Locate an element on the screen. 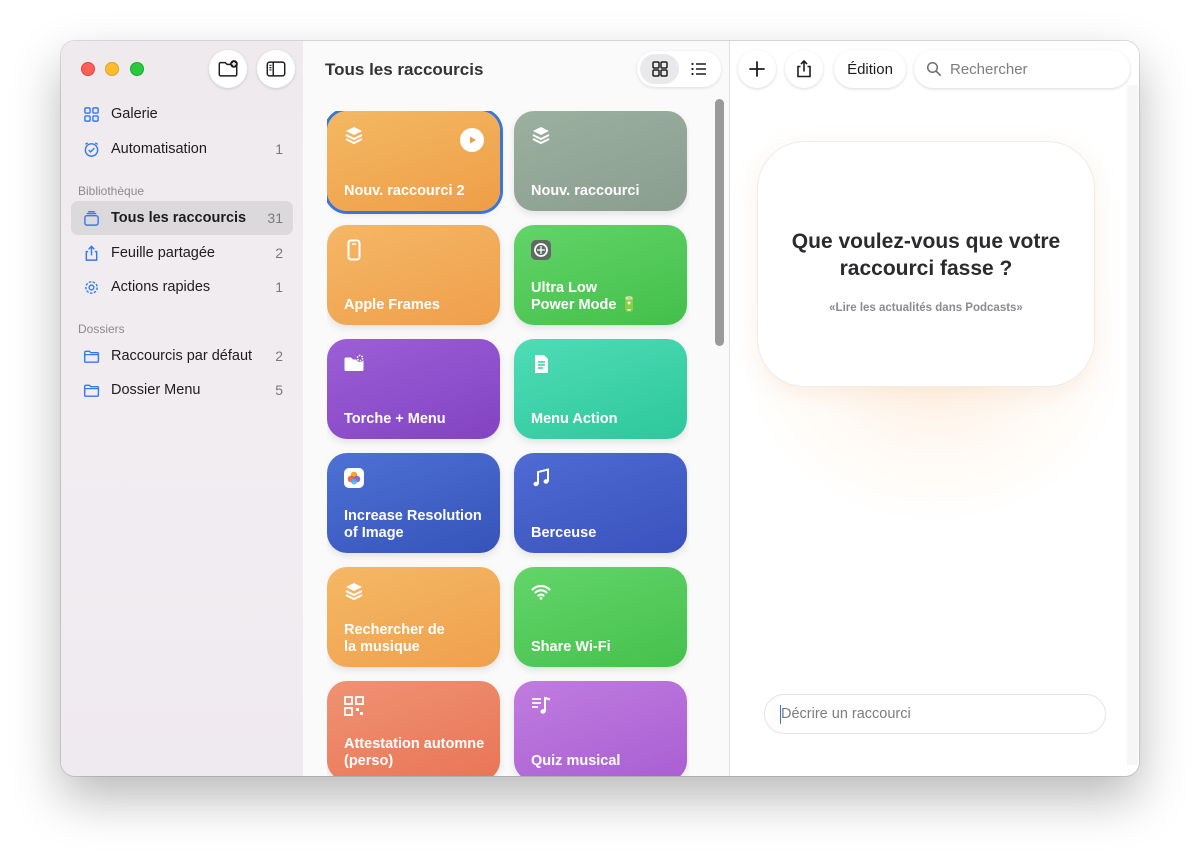 Image resolution: width=1200 pixels, height=856 pixels. describe-shortcut-field is located at coordinates (935, 714).